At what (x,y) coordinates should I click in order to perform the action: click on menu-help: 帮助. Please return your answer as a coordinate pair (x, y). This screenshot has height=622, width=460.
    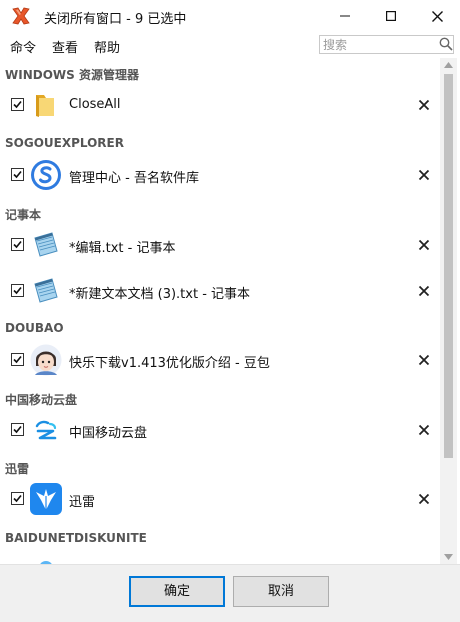
    Looking at the image, I should click on (107, 46).